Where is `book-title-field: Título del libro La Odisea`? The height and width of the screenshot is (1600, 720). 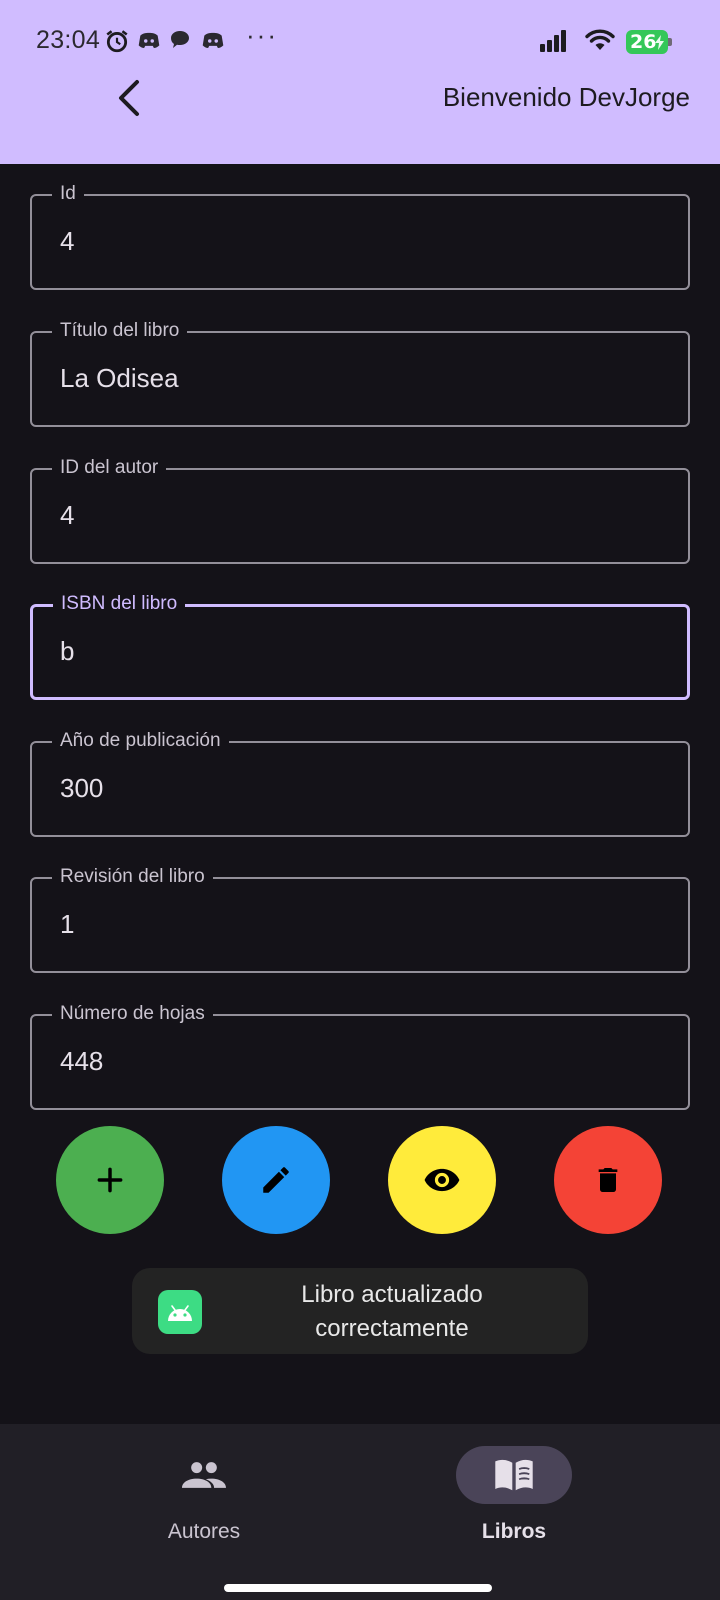 book-title-field: Título del libro La Odisea is located at coordinates (360, 373).